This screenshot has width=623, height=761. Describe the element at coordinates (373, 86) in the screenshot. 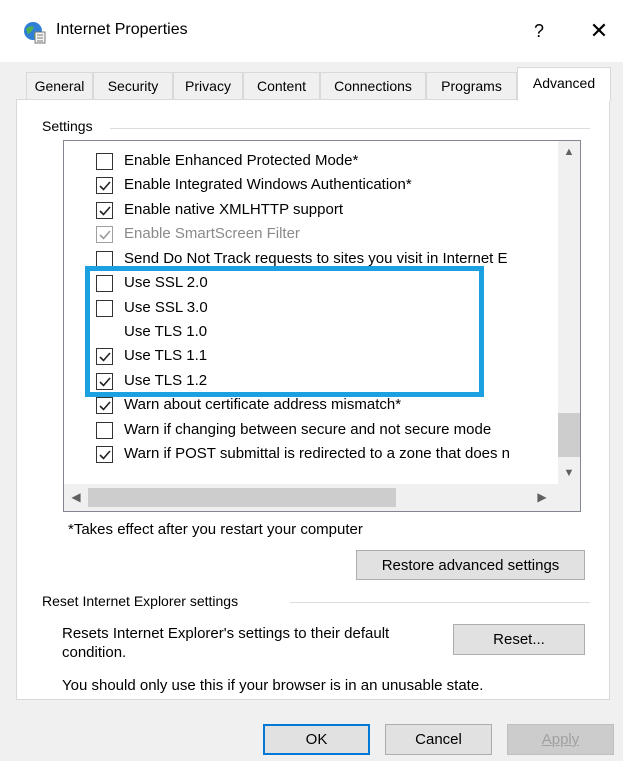

I see `tab-connections: Connections` at that location.